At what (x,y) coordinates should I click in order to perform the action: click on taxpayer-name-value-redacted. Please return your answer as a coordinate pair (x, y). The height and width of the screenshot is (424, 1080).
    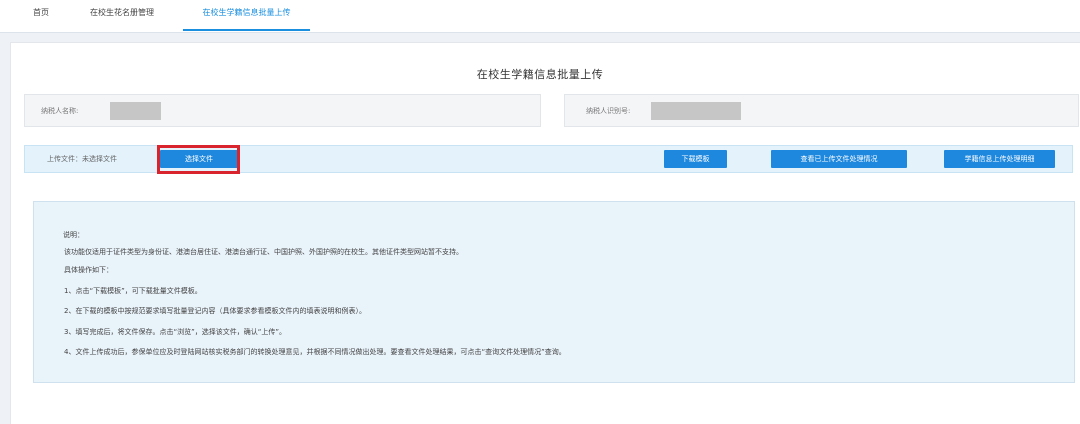
    Looking at the image, I should click on (135, 111).